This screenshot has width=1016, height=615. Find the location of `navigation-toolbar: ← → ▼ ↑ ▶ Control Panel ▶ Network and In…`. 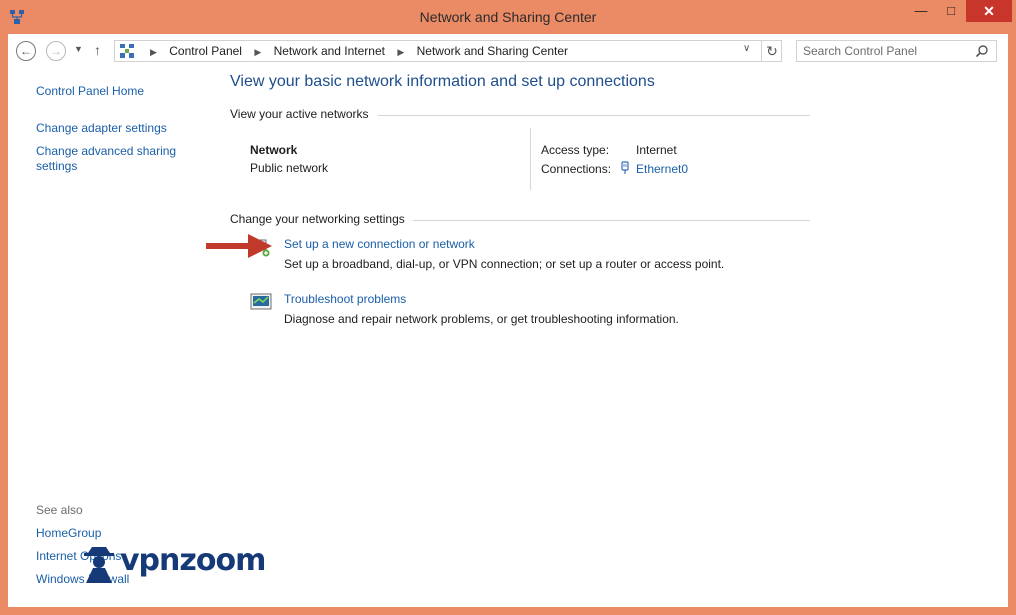

navigation-toolbar: ← → ▼ ↑ ▶ Control Panel ▶ Network and In… is located at coordinates (508, 51).